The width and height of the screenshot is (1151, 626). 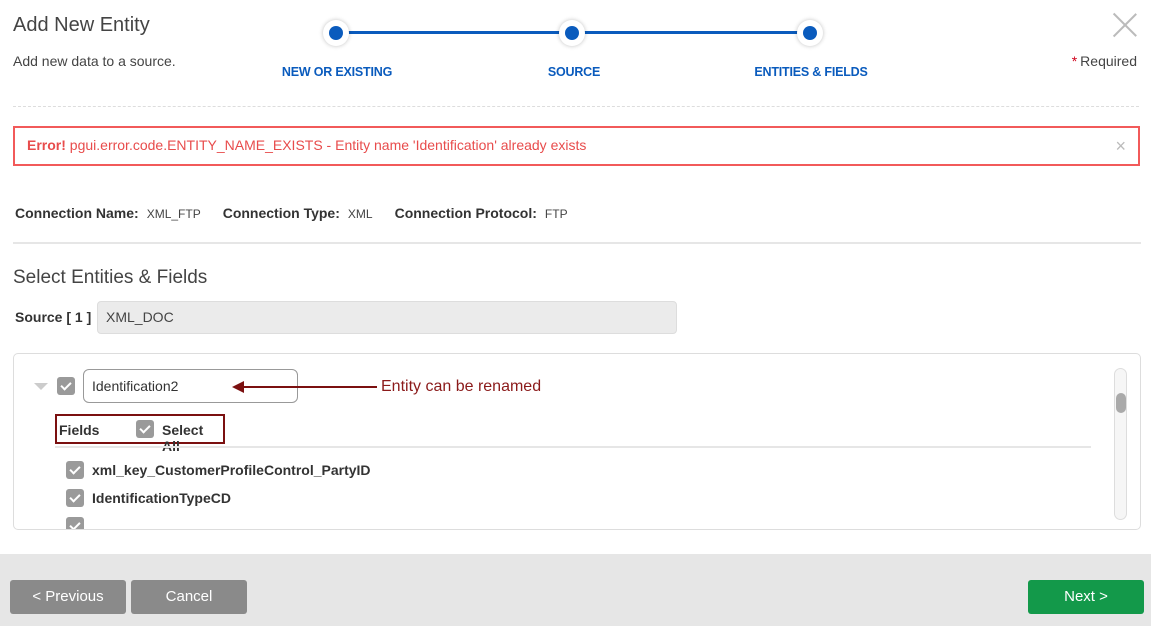 I want to click on connection-type-label: Connection Type:, so click(x=281, y=213).